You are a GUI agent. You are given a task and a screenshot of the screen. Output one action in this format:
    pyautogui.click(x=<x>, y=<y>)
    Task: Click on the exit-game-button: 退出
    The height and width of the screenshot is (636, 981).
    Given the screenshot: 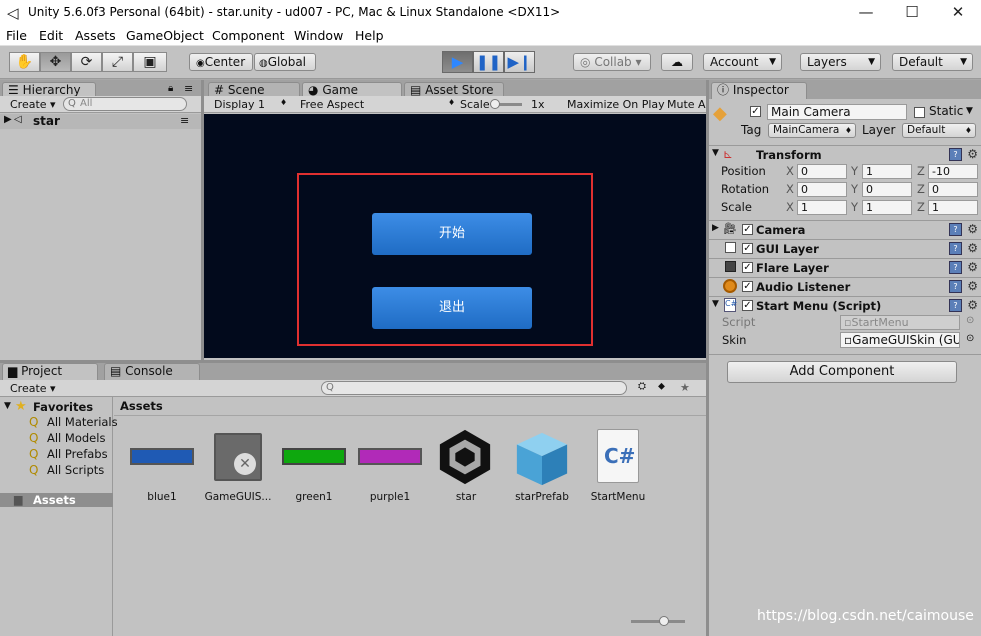 What is the action you would take?
    pyautogui.click(x=452, y=308)
    